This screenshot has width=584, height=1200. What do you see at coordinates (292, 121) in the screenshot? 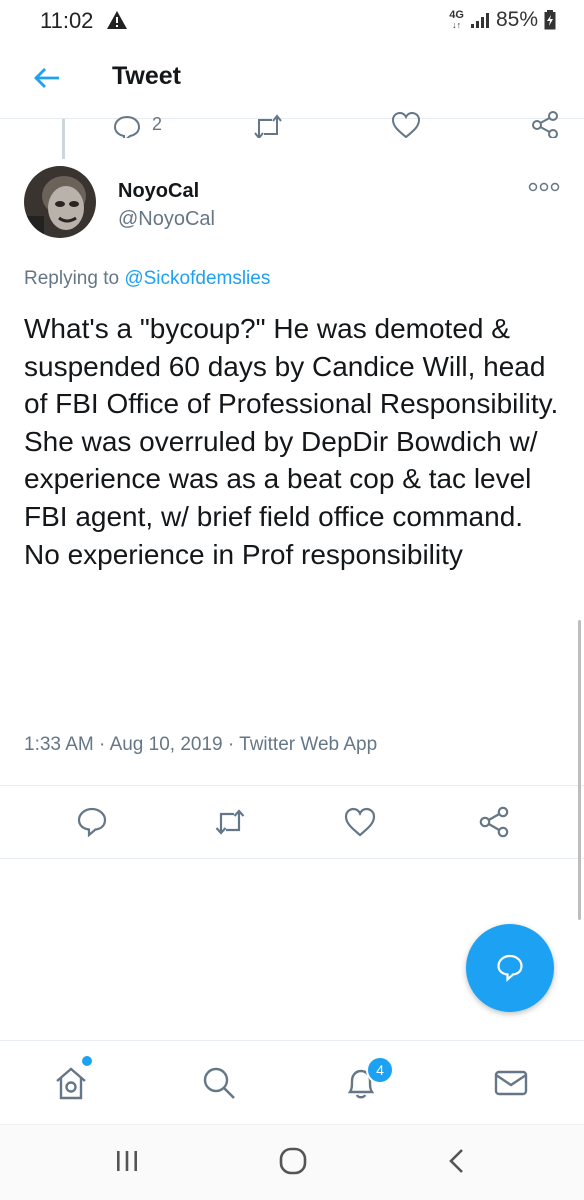
I see `previous-tweet-actions: 2` at bounding box center [292, 121].